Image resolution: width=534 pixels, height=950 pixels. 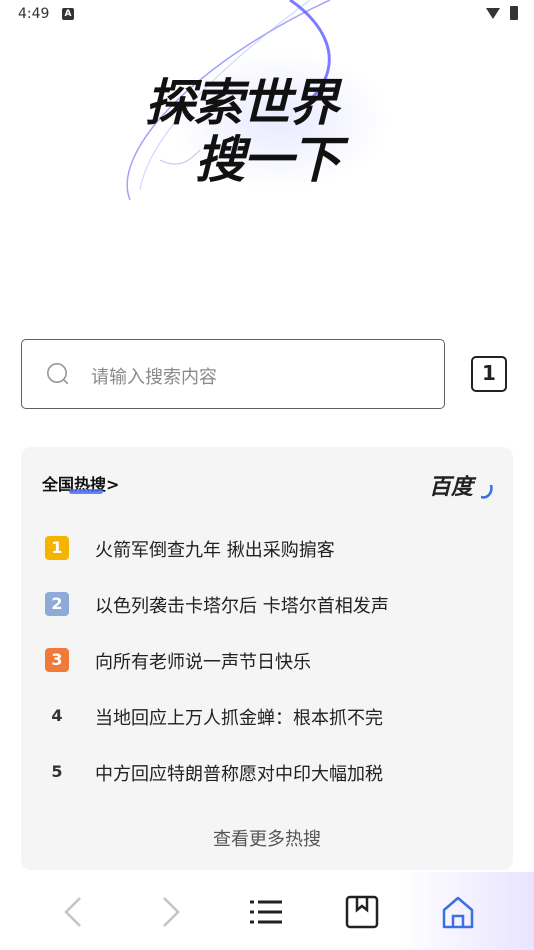 I want to click on hot-item-2: 2 以色列袭击卡塔尔后 卡塔尔首相发声, so click(x=275, y=605).